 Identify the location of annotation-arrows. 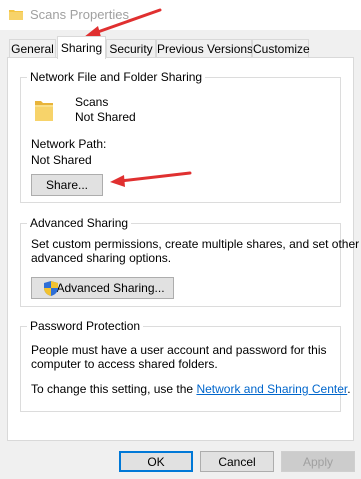
(138, 97).